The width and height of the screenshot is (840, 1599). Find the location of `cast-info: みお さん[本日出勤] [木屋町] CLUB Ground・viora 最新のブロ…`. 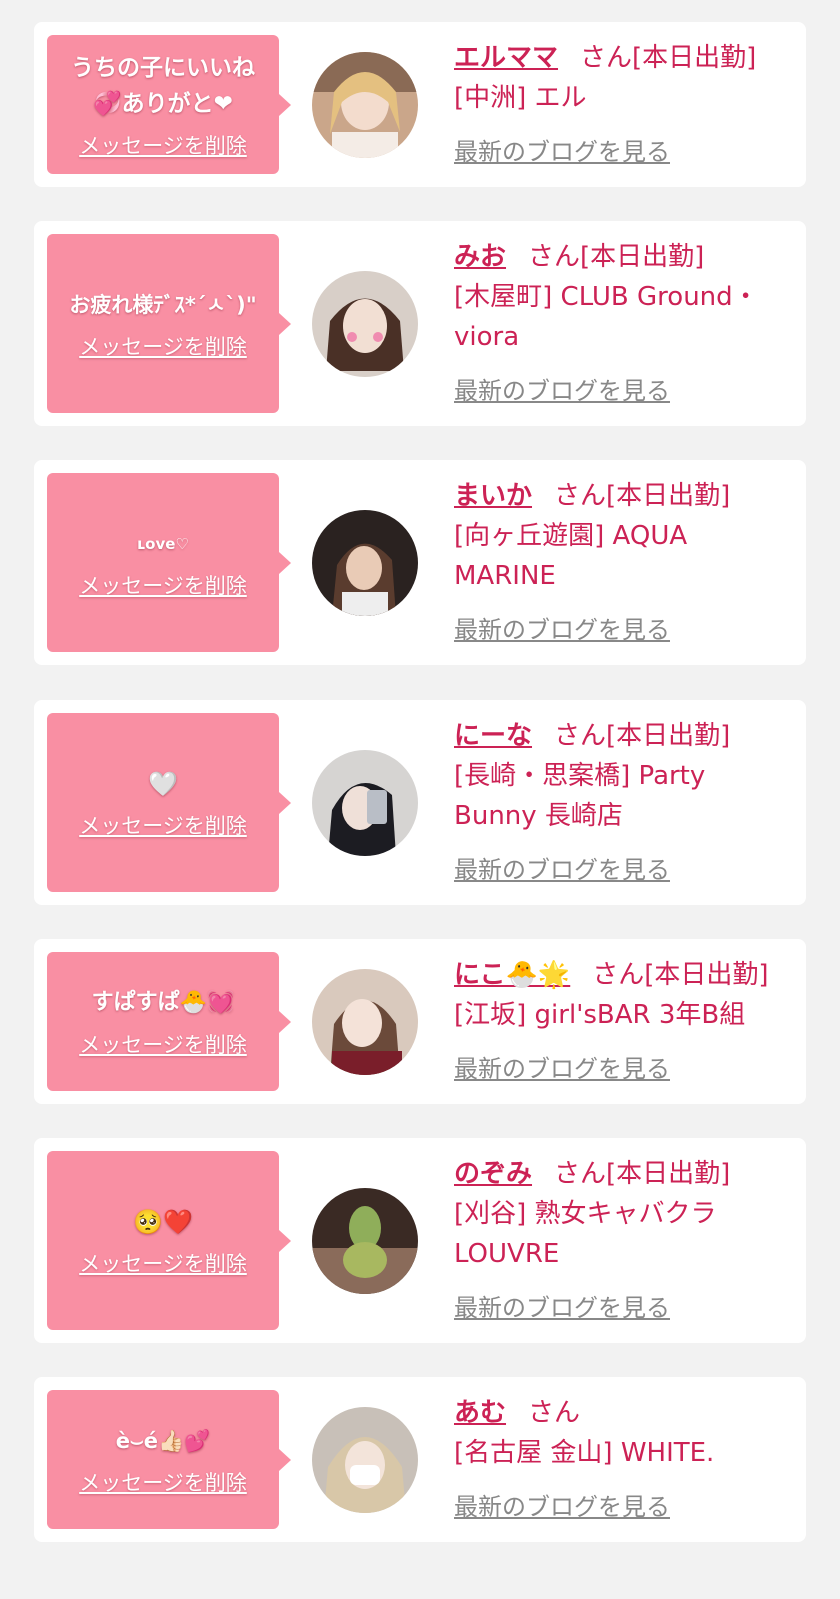

cast-info: みお さん[本日出勤] [木屋町] CLUB Ground・viora 最新のブロ… is located at coordinates (625, 321).